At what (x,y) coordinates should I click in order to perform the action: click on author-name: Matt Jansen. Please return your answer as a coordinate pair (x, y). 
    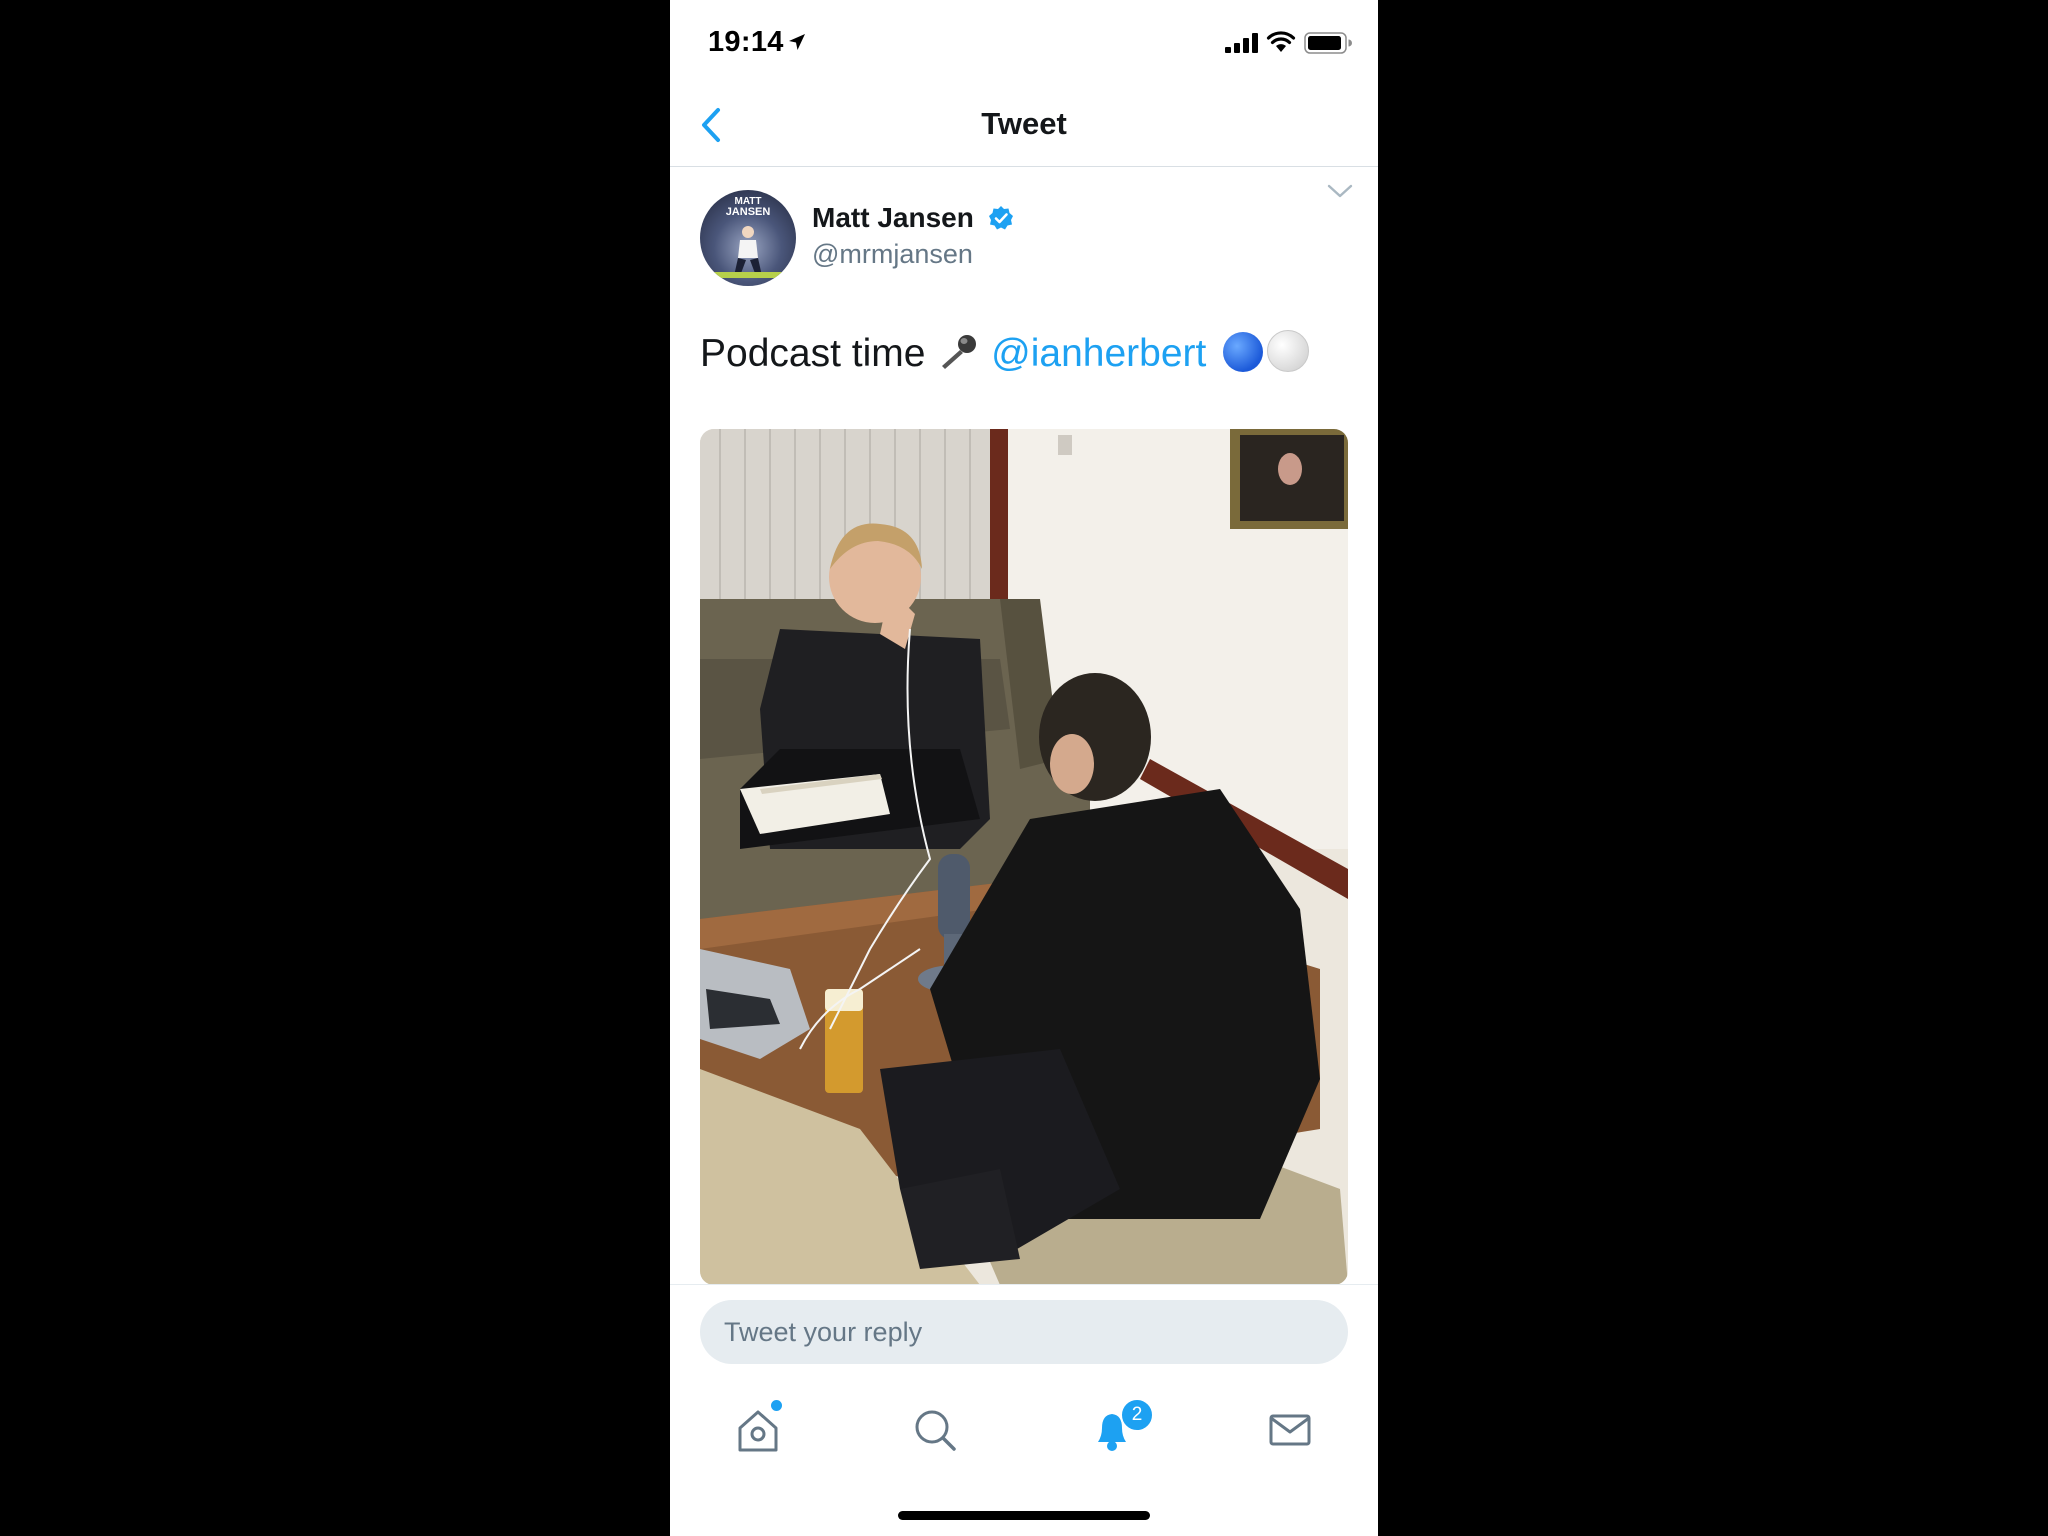
    Looking at the image, I should click on (893, 218).